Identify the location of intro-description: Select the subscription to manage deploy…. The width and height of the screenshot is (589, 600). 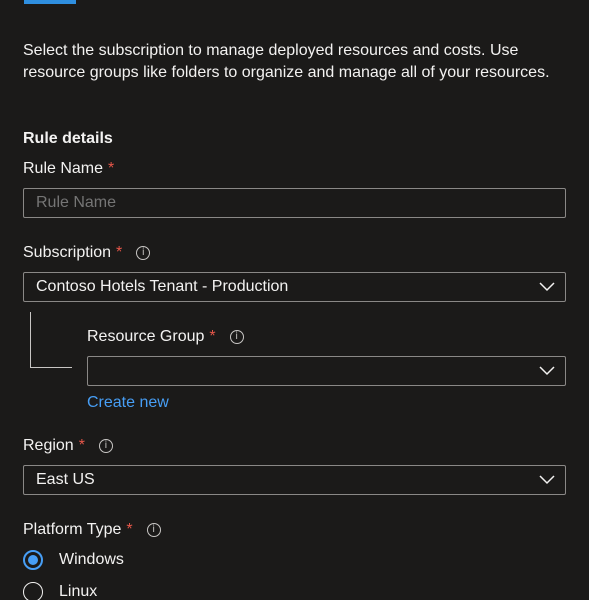
(286, 61).